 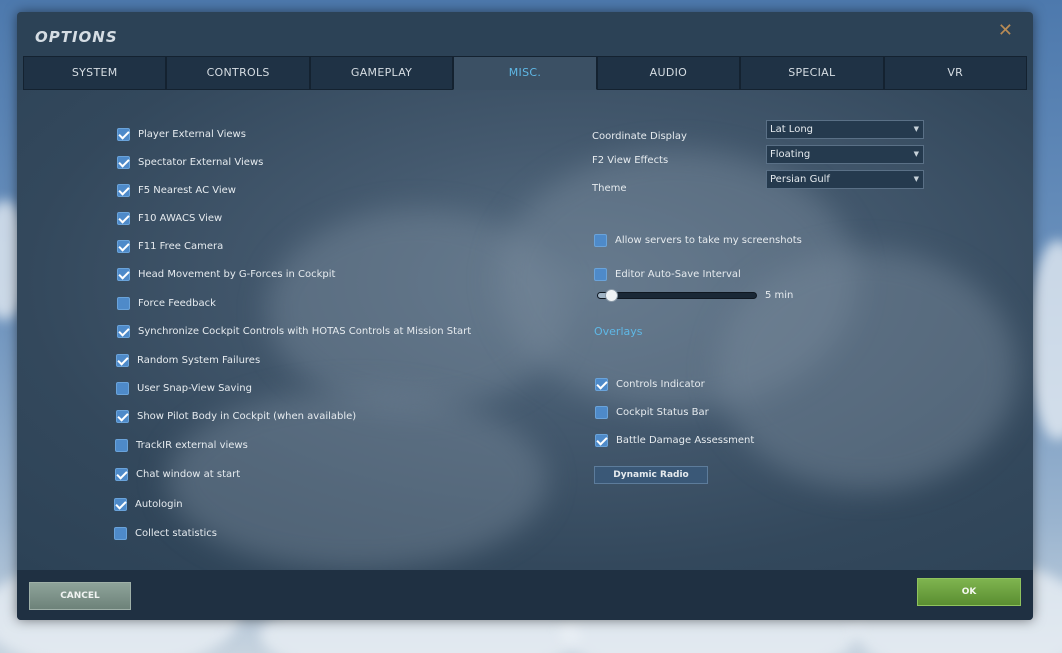 I want to click on option-editor-autosave: Editor Auto-Save Interval, so click(x=667, y=274).